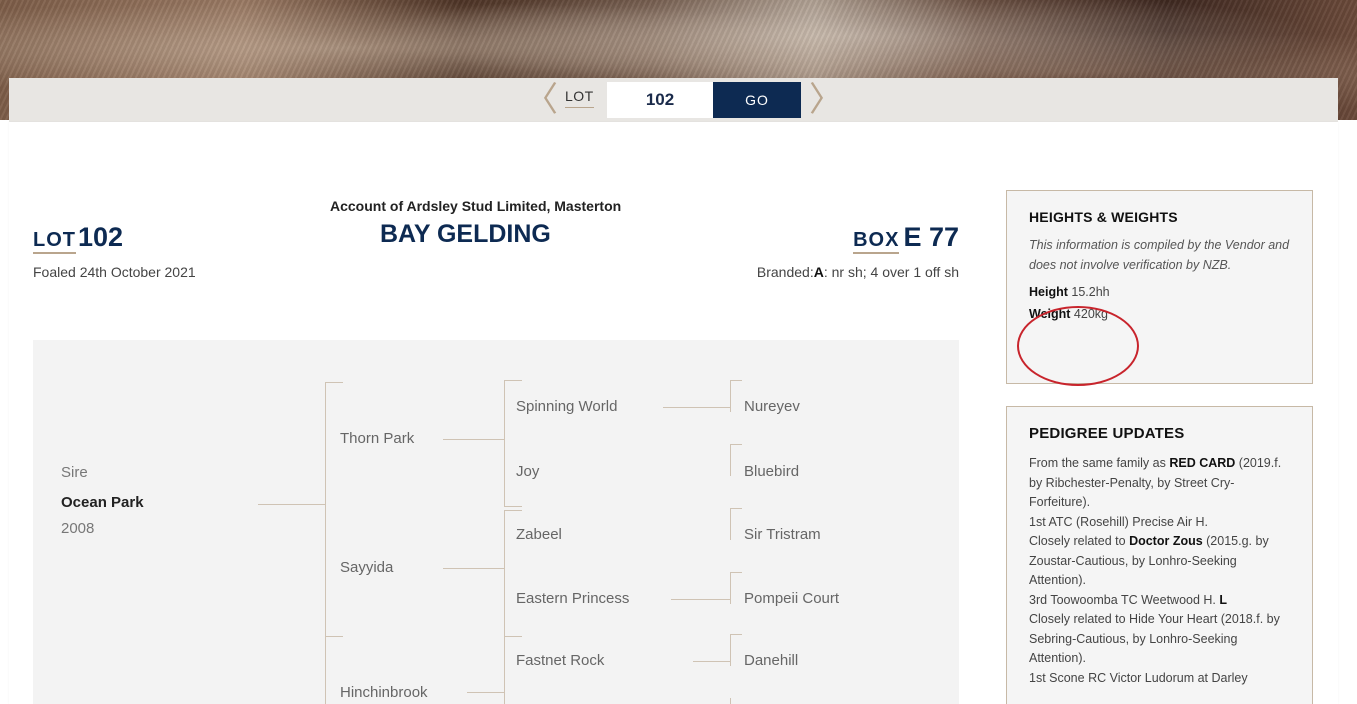 The image size is (1357, 704). I want to click on pedigree-horse: Thorn Park, so click(377, 438).